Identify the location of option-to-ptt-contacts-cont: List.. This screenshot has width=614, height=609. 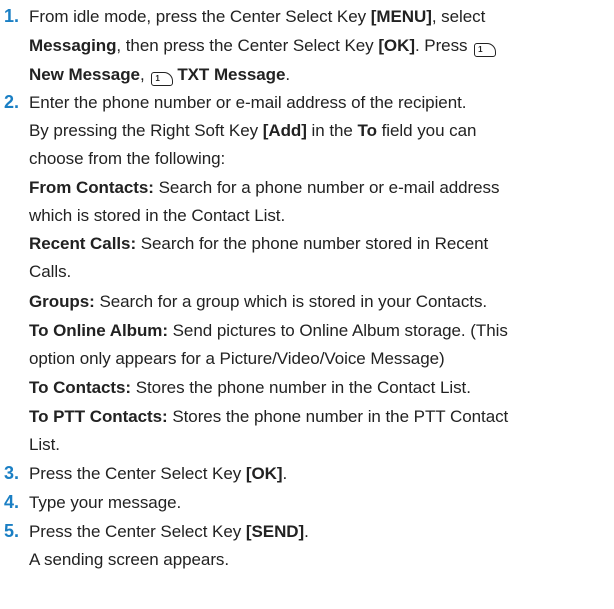
(44, 444).